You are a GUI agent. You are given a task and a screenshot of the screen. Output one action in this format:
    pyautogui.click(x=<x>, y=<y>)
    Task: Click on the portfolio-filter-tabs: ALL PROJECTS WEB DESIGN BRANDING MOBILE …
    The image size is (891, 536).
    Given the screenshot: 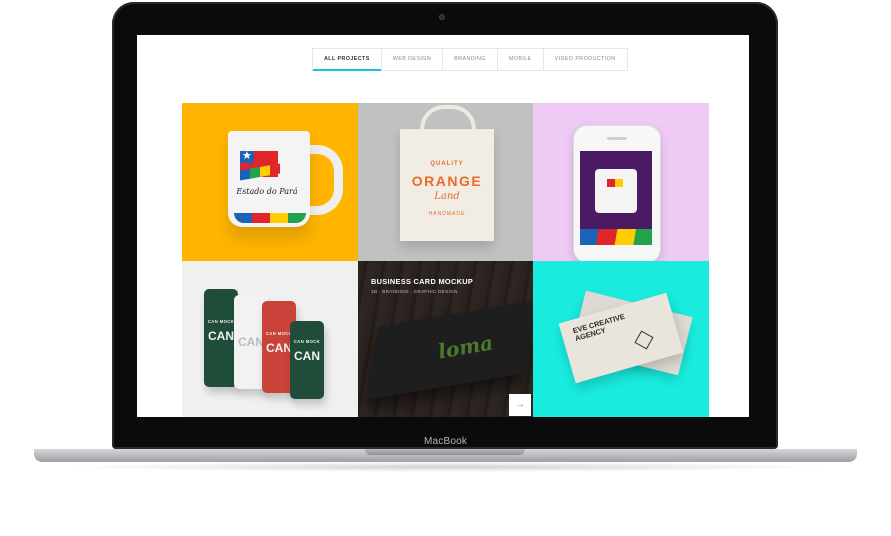 What is the action you would take?
    pyautogui.click(x=470, y=59)
    